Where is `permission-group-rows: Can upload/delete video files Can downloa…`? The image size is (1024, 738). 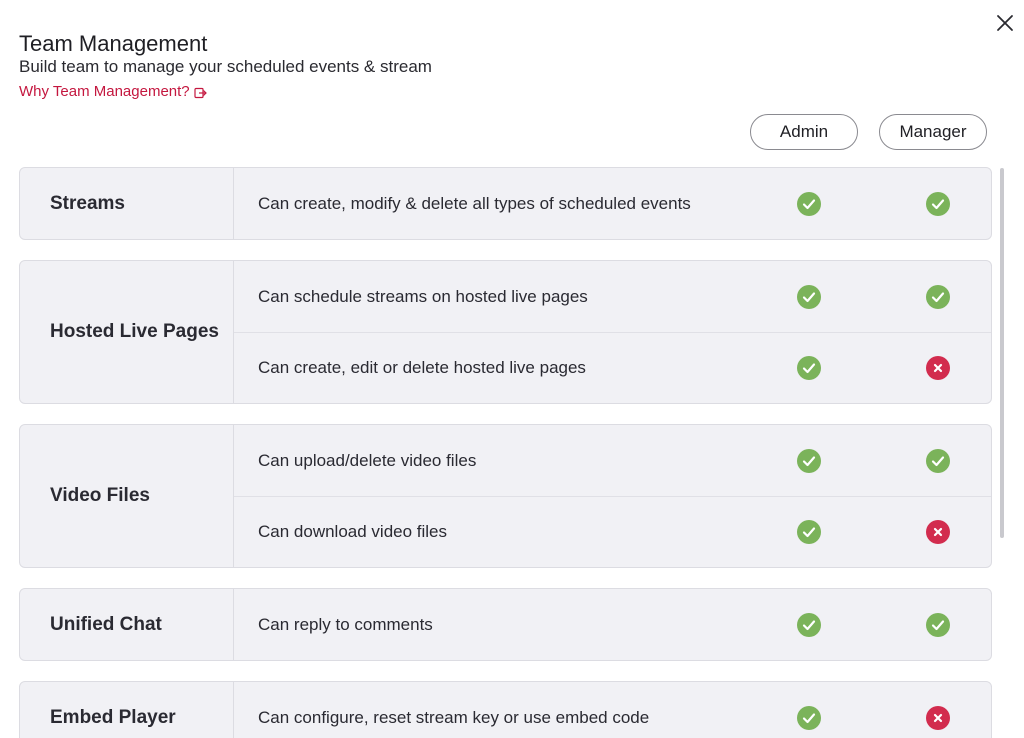 permission-group-rows: Can upload/delete video files Can downloa… is located at coordinates (612, 496).